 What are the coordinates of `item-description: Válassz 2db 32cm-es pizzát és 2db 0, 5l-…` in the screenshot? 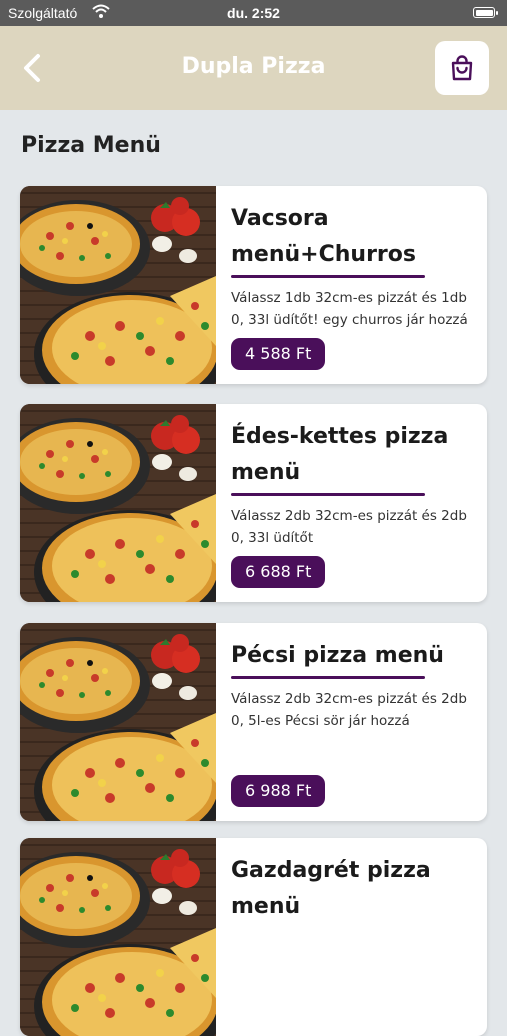 It's located at (349, 710).